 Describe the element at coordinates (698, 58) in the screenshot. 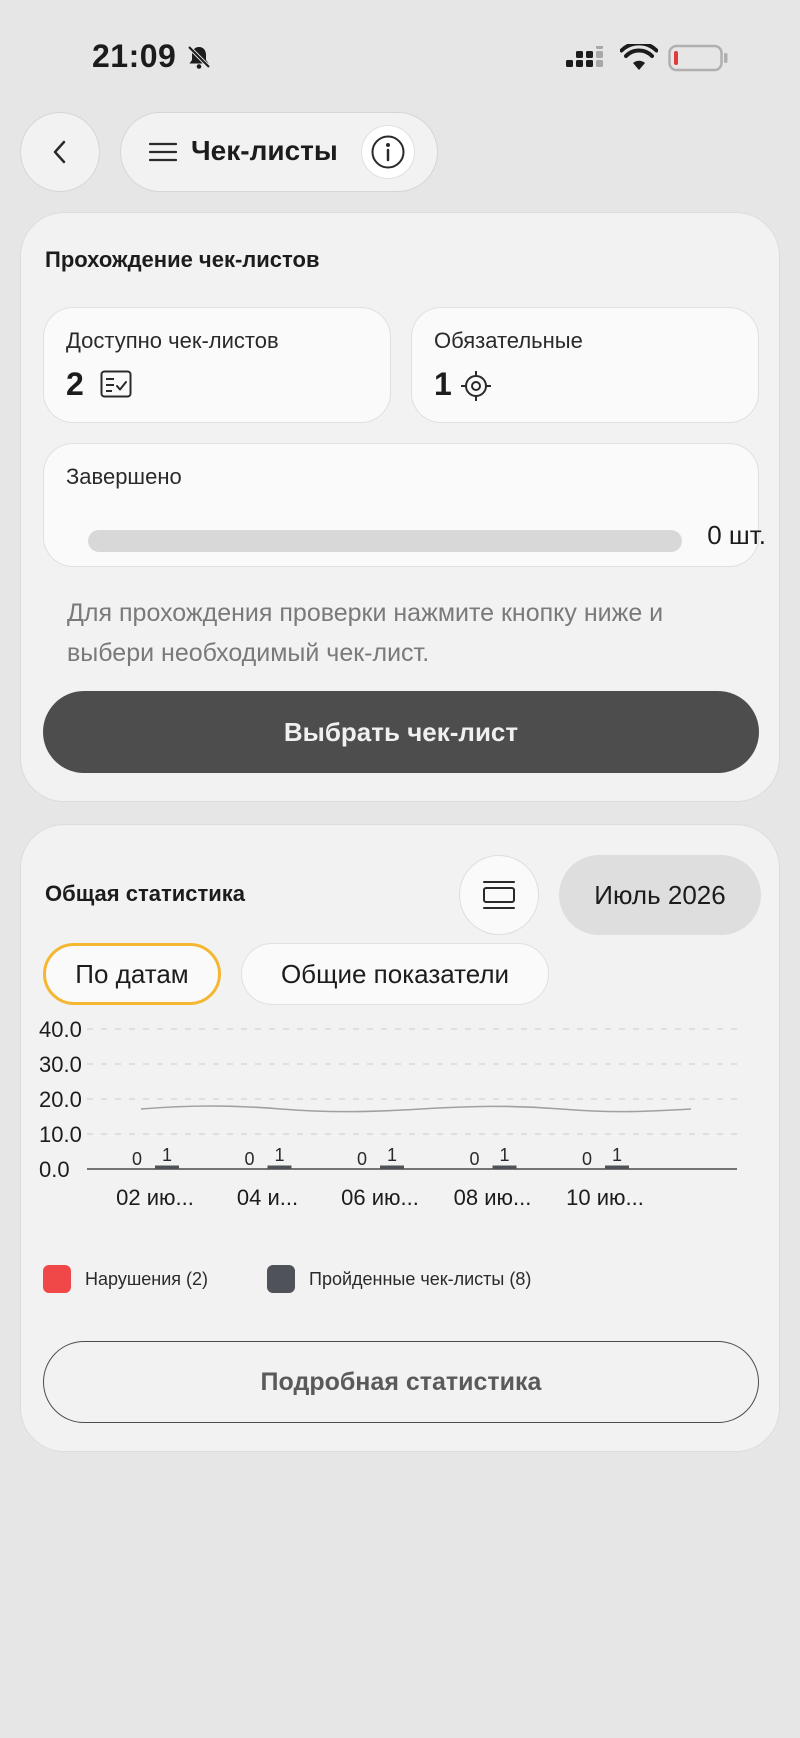

I see `battery-low-icon` at that location.